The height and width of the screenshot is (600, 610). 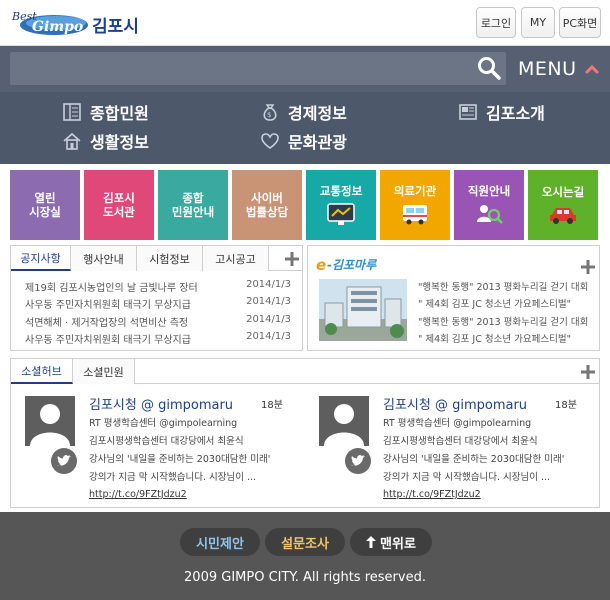 I want to click on category-label: 종합민원, so click(x=119, y=113).